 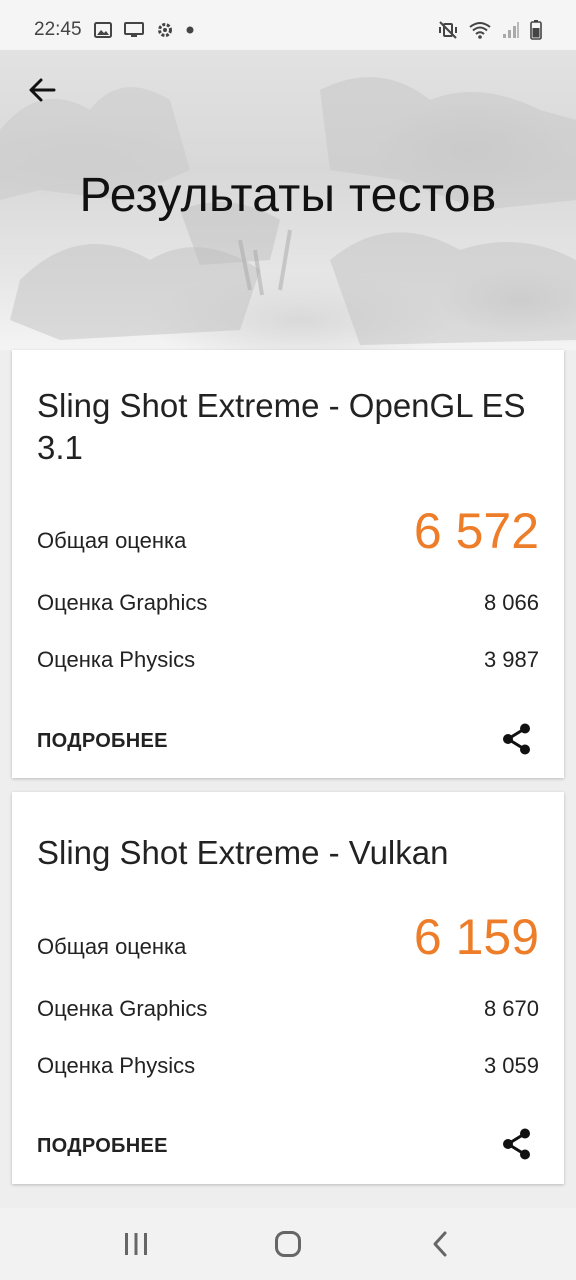 I want to click on graphics-score-value: 8 670, so click(x=511, y=1008).